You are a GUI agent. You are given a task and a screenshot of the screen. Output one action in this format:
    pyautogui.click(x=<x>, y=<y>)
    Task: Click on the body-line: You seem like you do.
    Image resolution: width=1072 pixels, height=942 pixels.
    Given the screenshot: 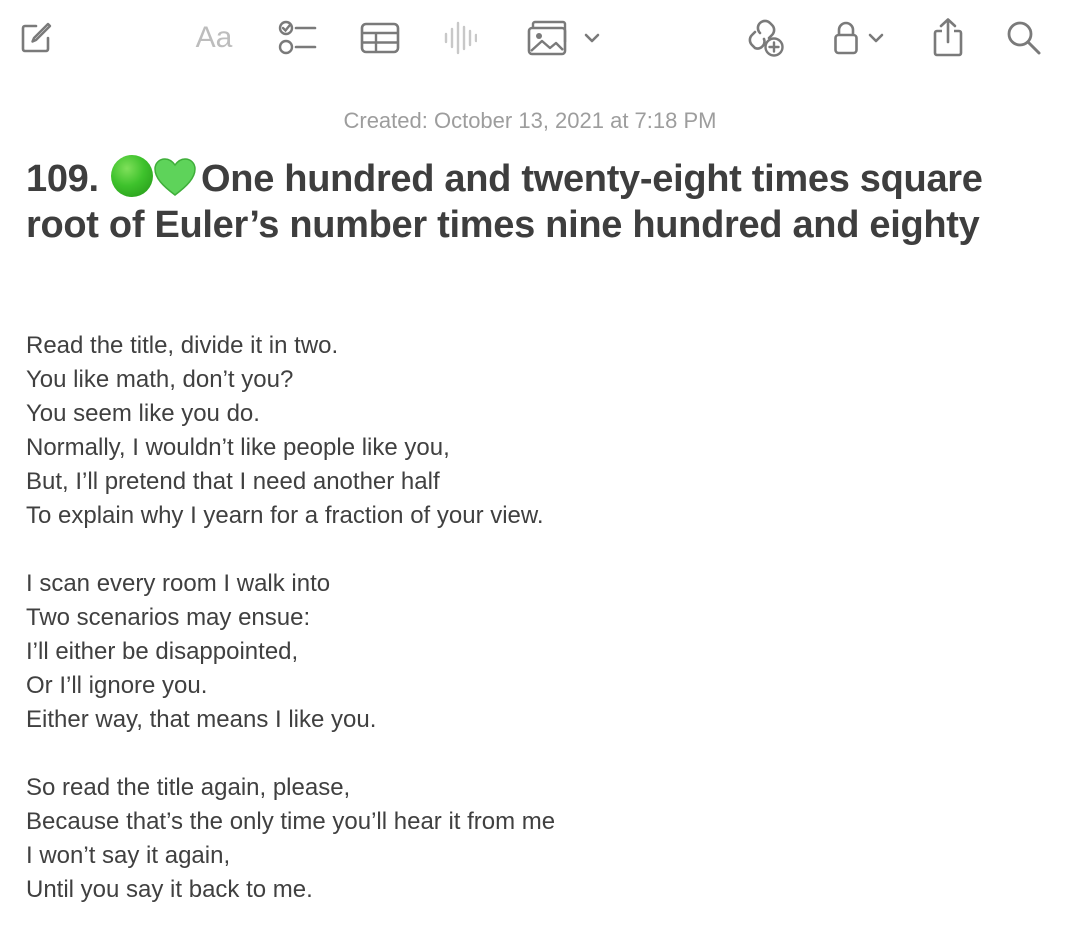 What is the action you would take?
    pyautogui.click(x=143, y=413)
    